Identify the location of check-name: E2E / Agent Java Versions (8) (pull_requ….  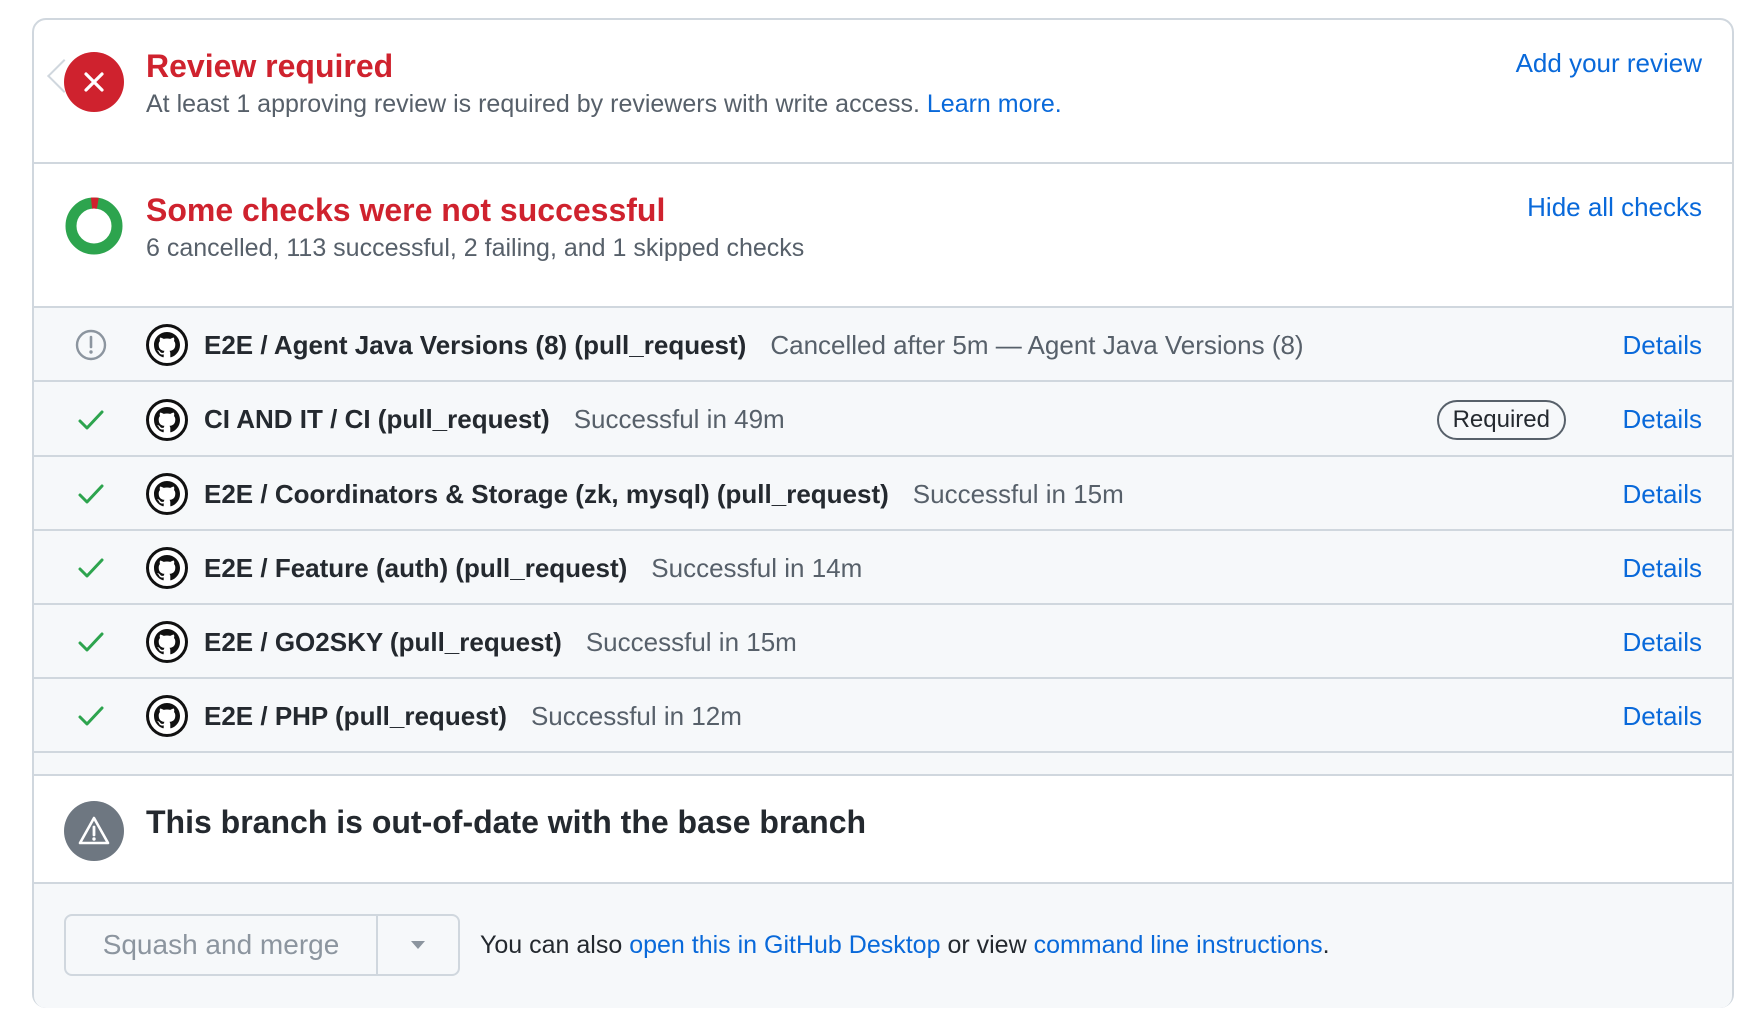
(475, 344).